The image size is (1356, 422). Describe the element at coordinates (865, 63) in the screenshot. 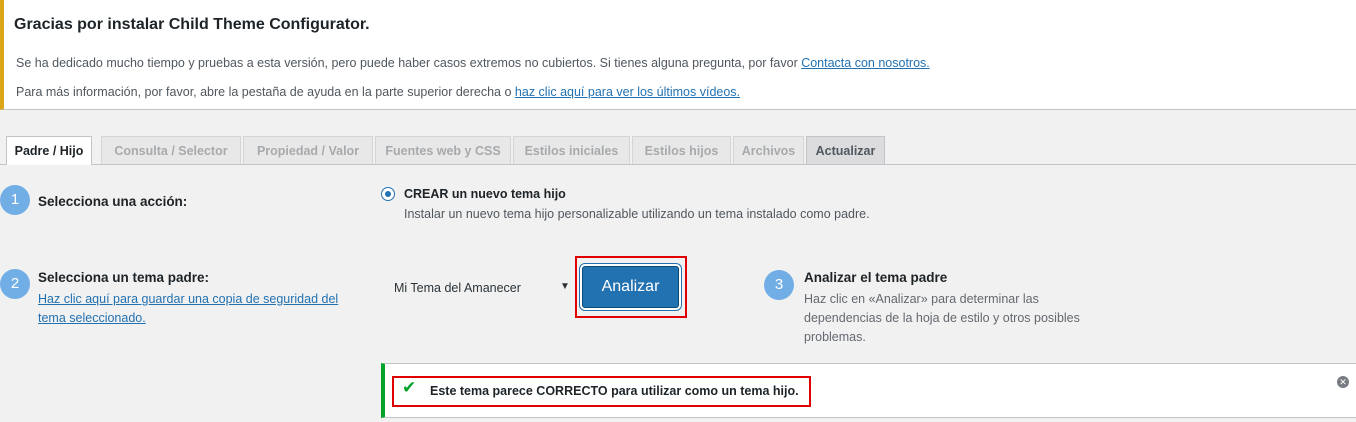

I see `contact-link: Contacta con nosotros.` at that location.